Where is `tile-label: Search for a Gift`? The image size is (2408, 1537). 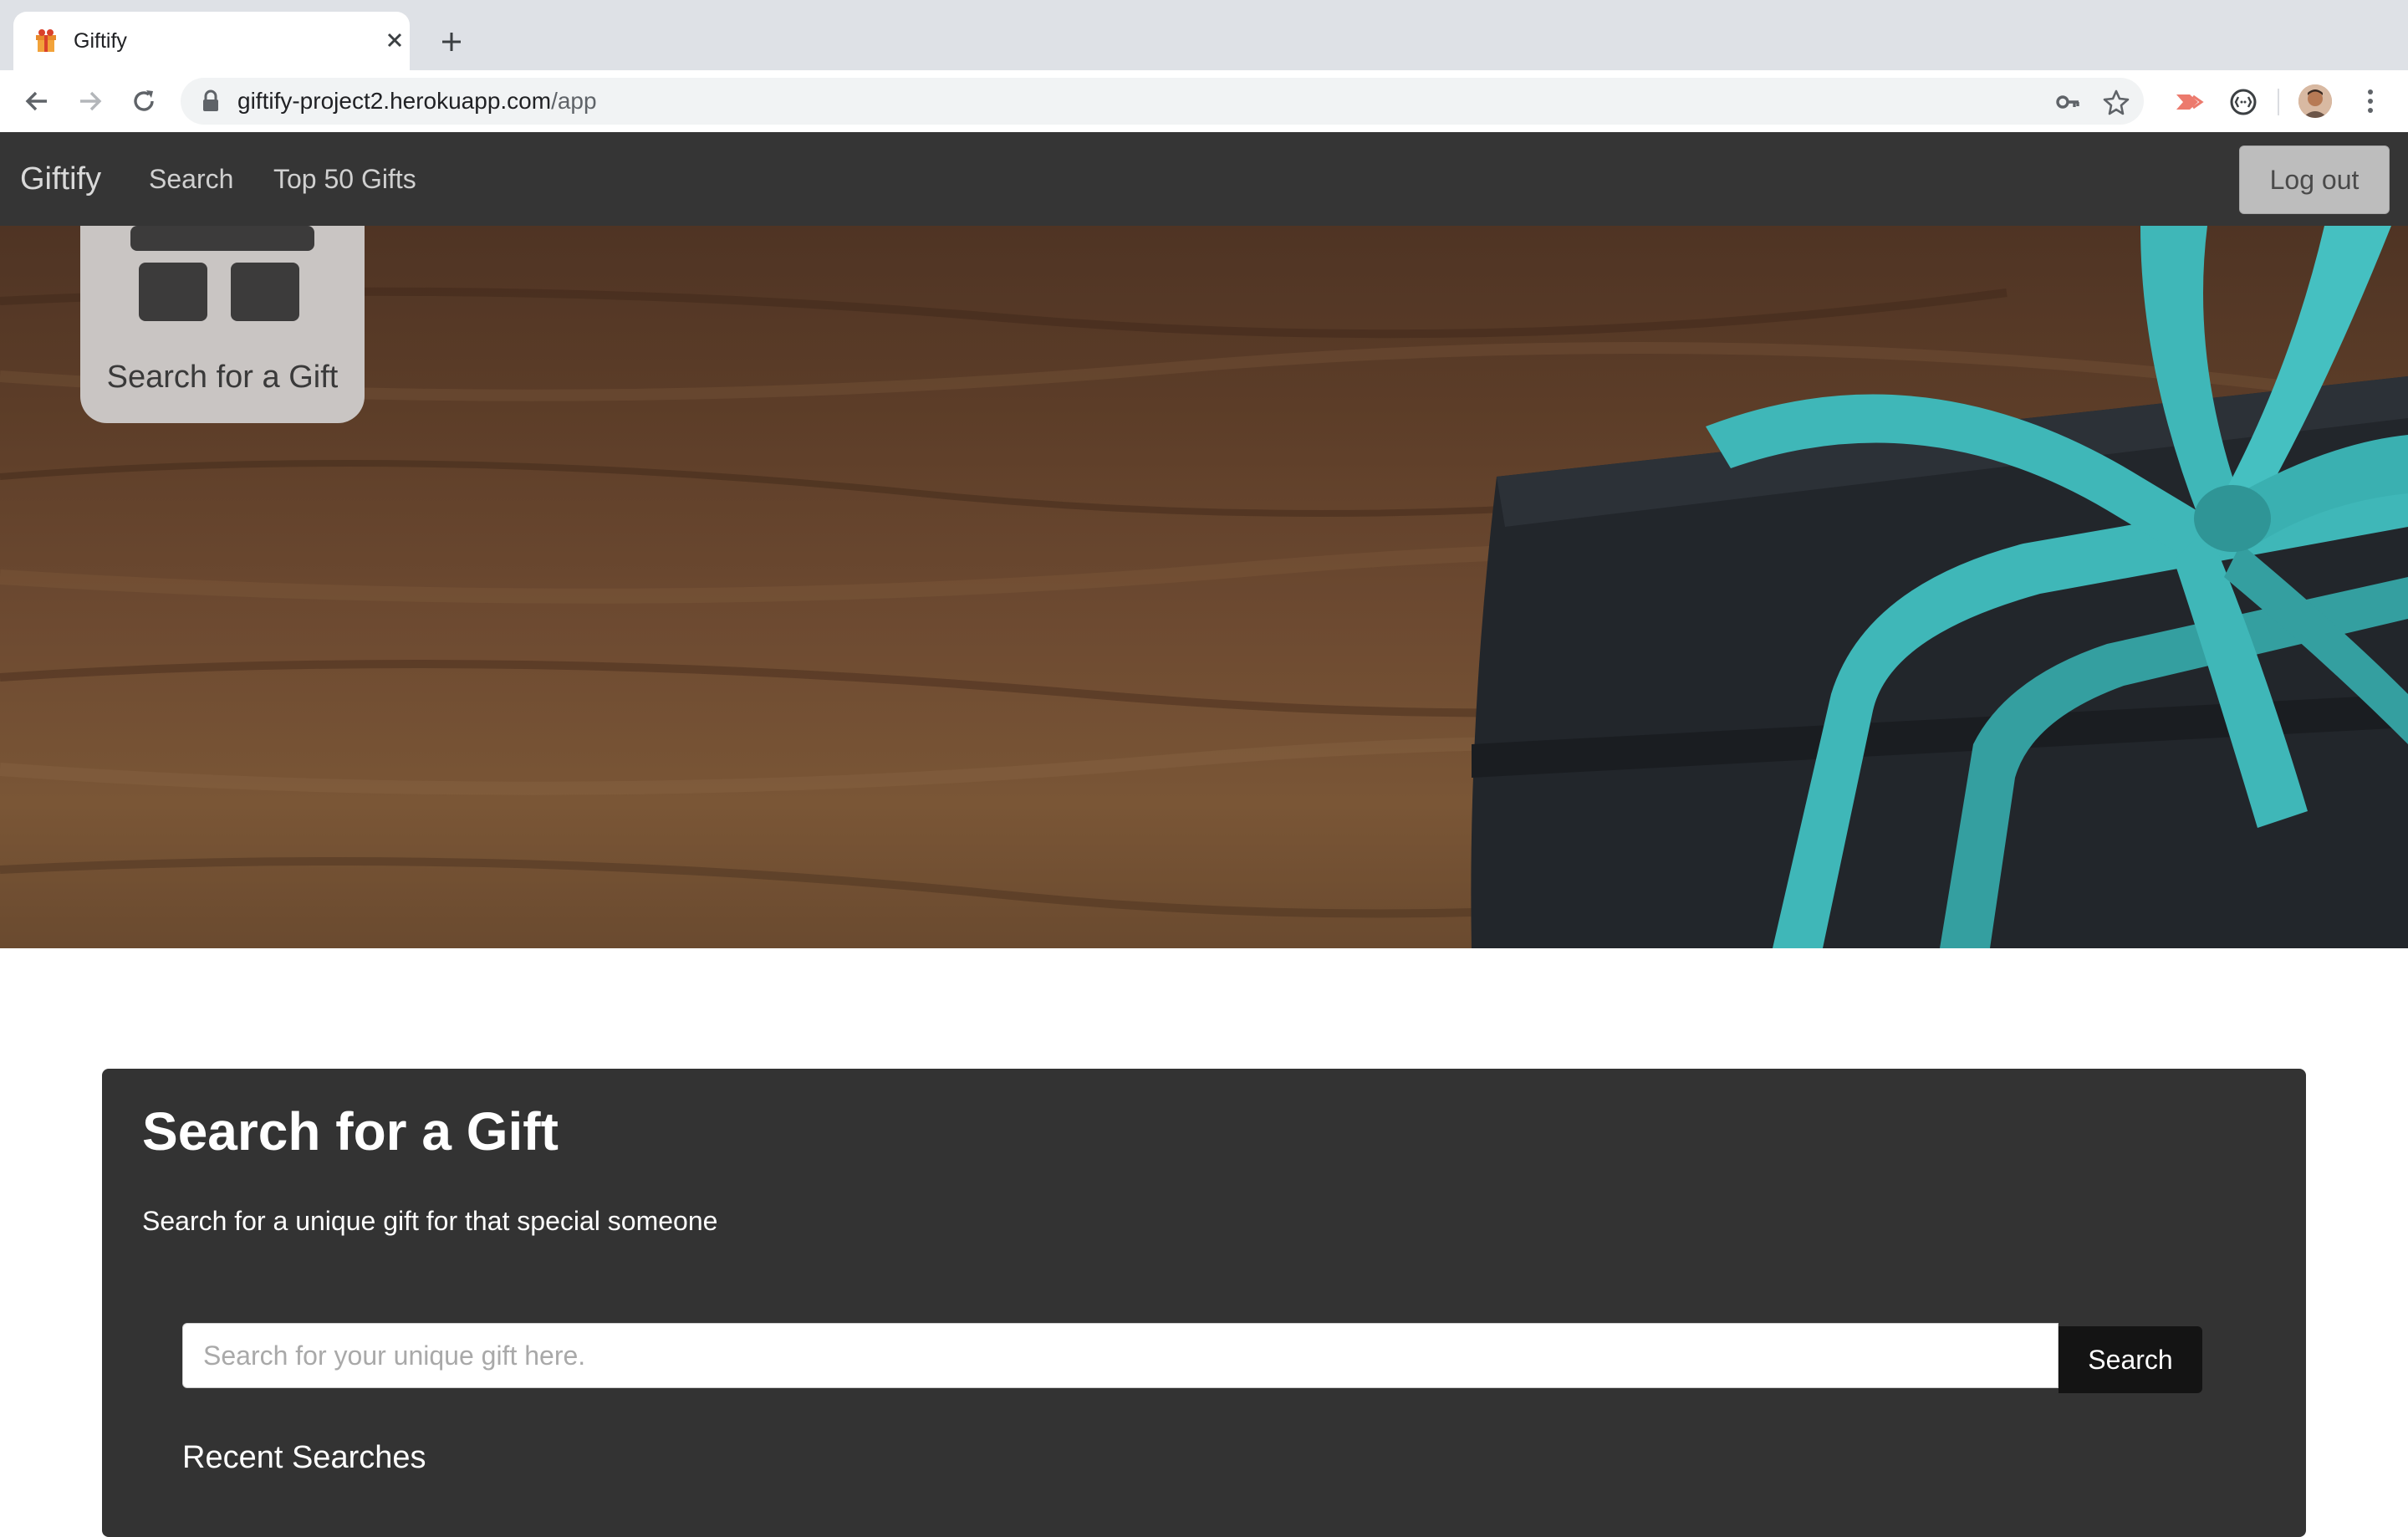
tile-label: Search for a Gift is located at coordinates (223, 377).